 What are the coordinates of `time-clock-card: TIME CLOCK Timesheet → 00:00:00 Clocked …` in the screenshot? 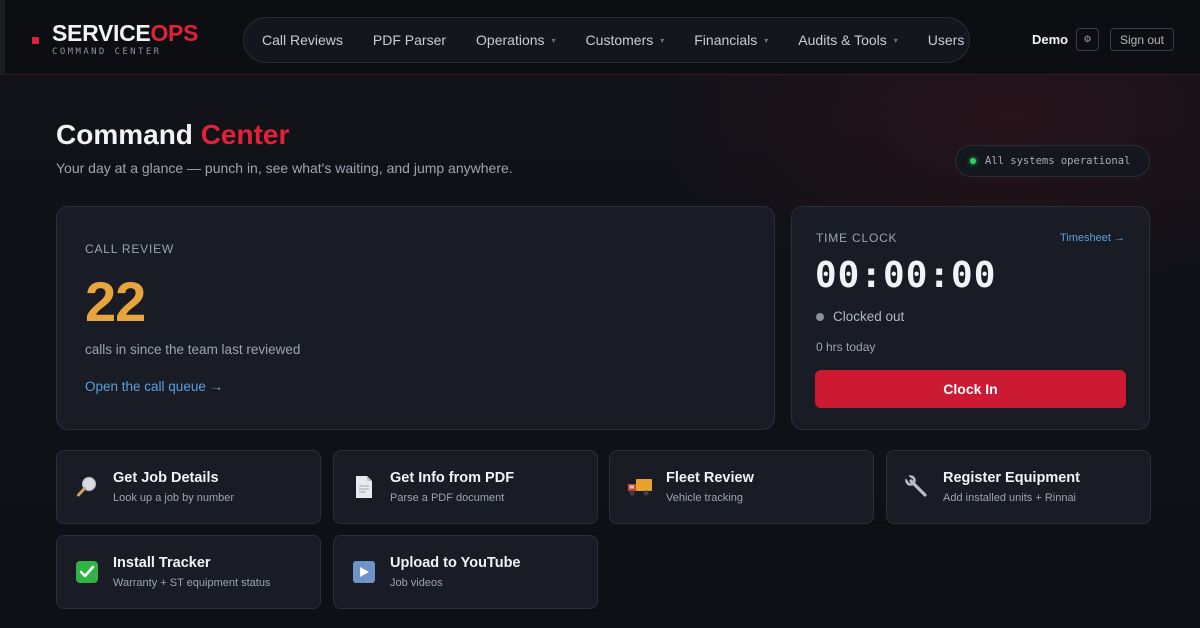 It's located at (970, 318).